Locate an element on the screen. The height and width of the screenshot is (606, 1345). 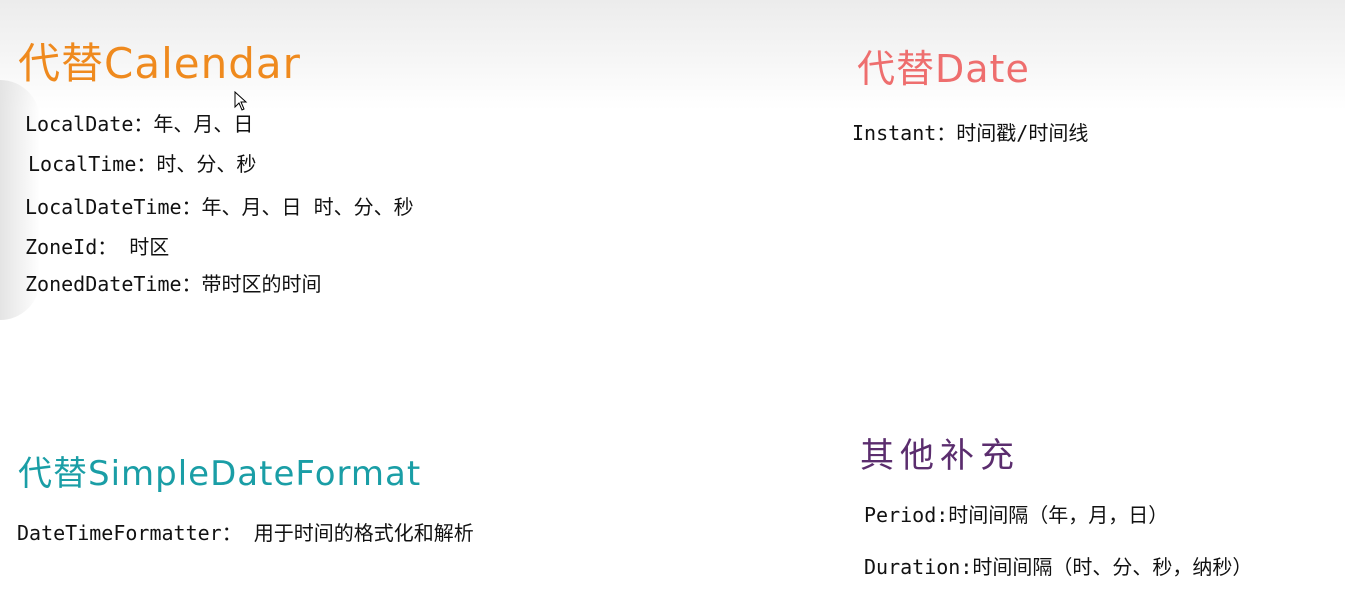
datetimeformatter-item: DateTimeFormatter： 用于时间的格式化和解析 is located at coordinates (245, 533).